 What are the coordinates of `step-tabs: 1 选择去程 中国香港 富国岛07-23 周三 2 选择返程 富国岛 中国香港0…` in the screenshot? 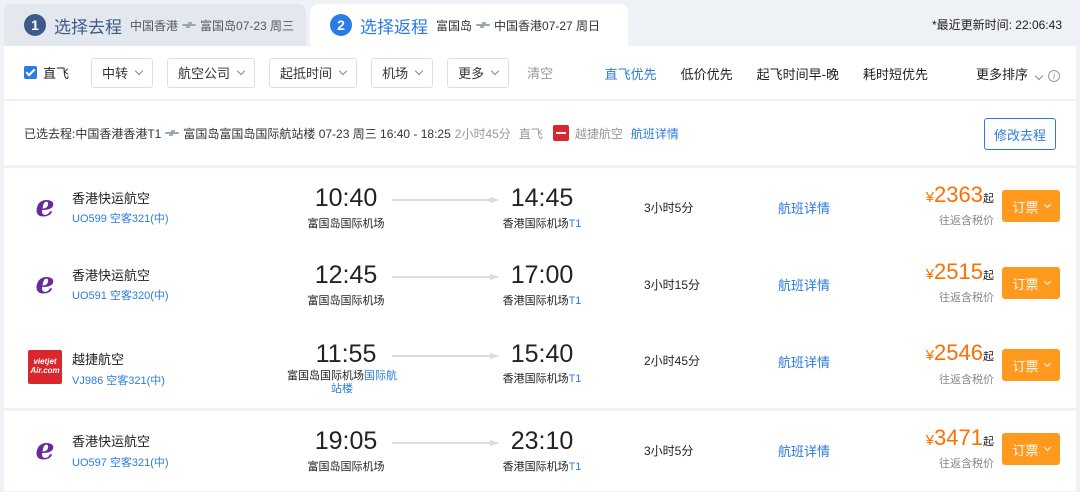 It's located at (540, 23).